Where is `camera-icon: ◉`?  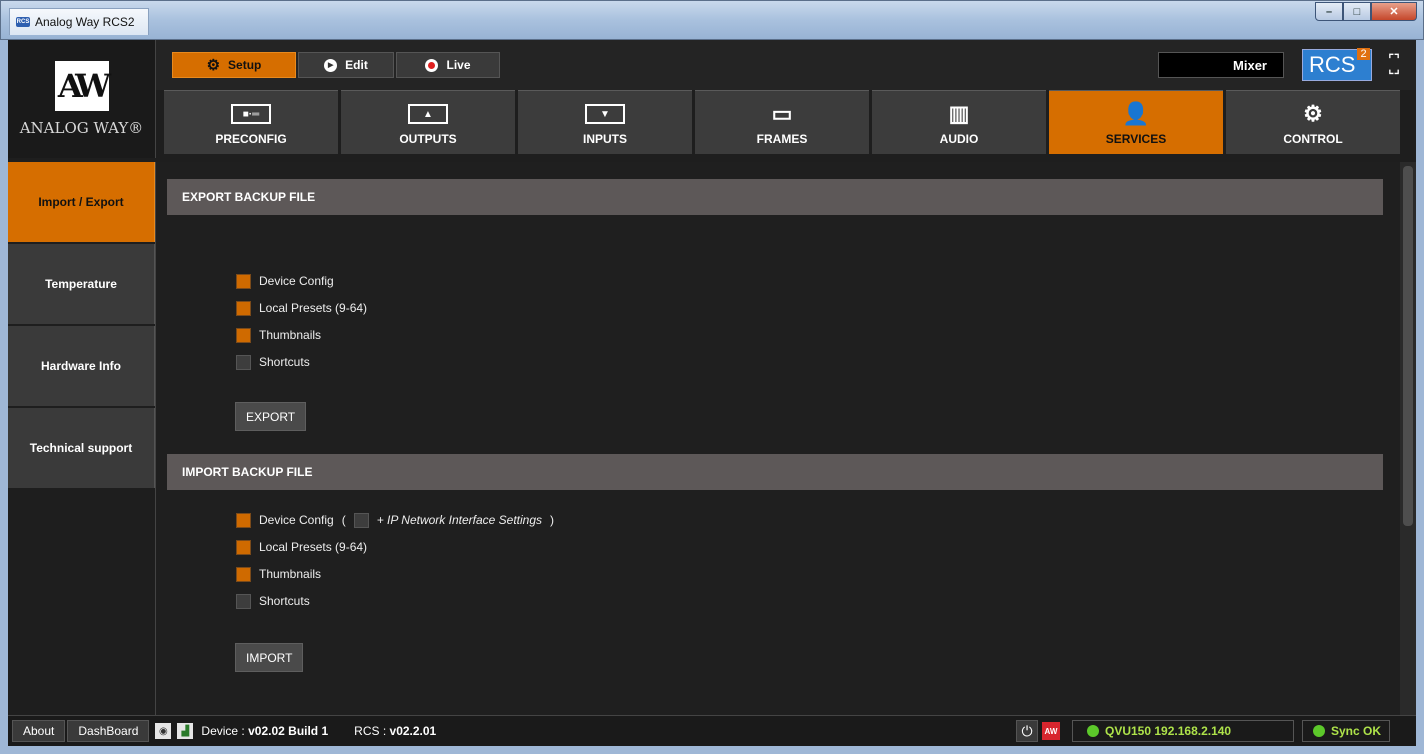 camera-icon: ◉ is located at coordinates (163, 731).